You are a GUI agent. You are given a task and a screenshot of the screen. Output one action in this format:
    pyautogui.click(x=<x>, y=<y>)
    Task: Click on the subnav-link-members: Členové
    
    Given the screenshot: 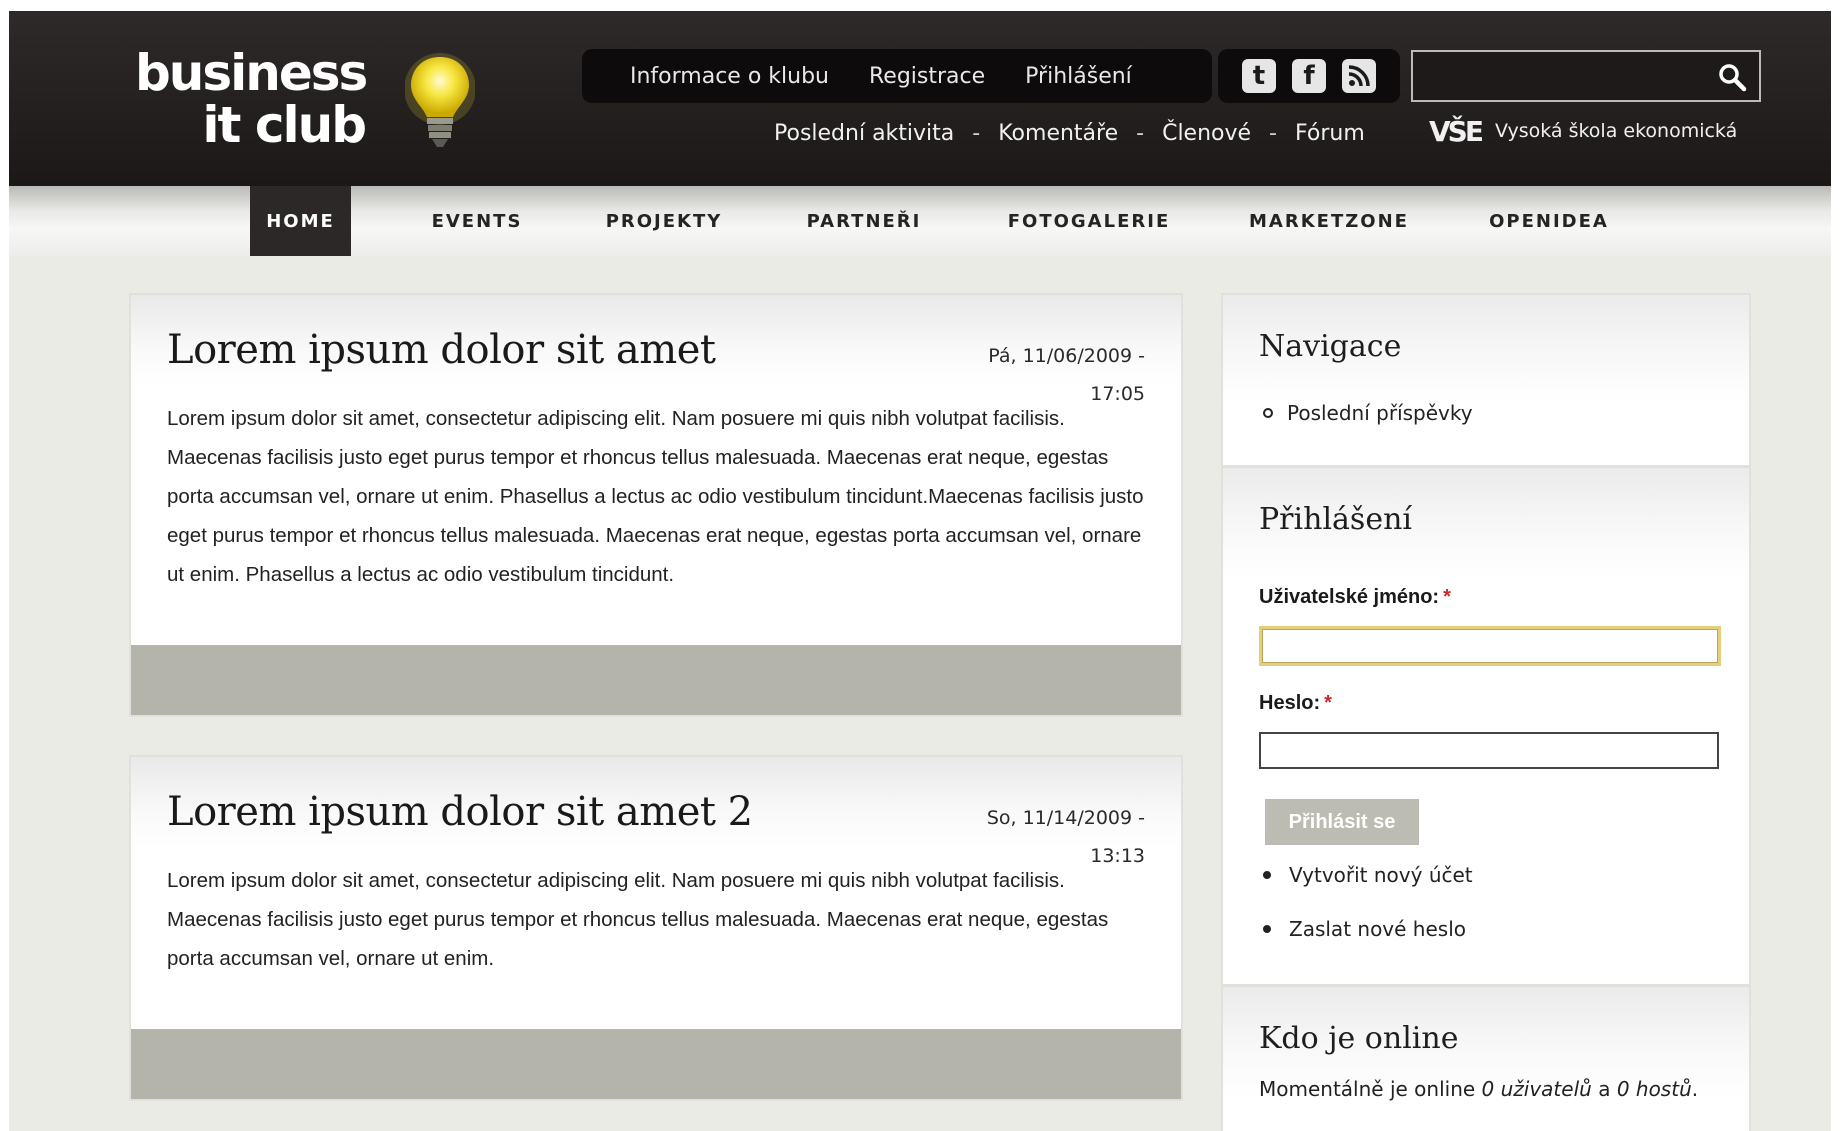 What is the action you would take?
    pyautogui.click(x=1206, y=133)
    